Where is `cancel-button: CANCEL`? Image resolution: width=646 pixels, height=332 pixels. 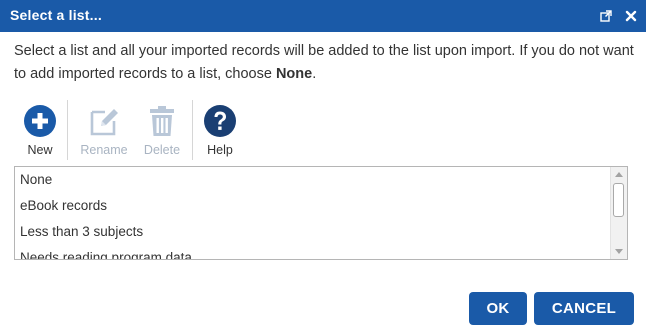 cancel-button: CANCEL is located at coordinates (584, 308).